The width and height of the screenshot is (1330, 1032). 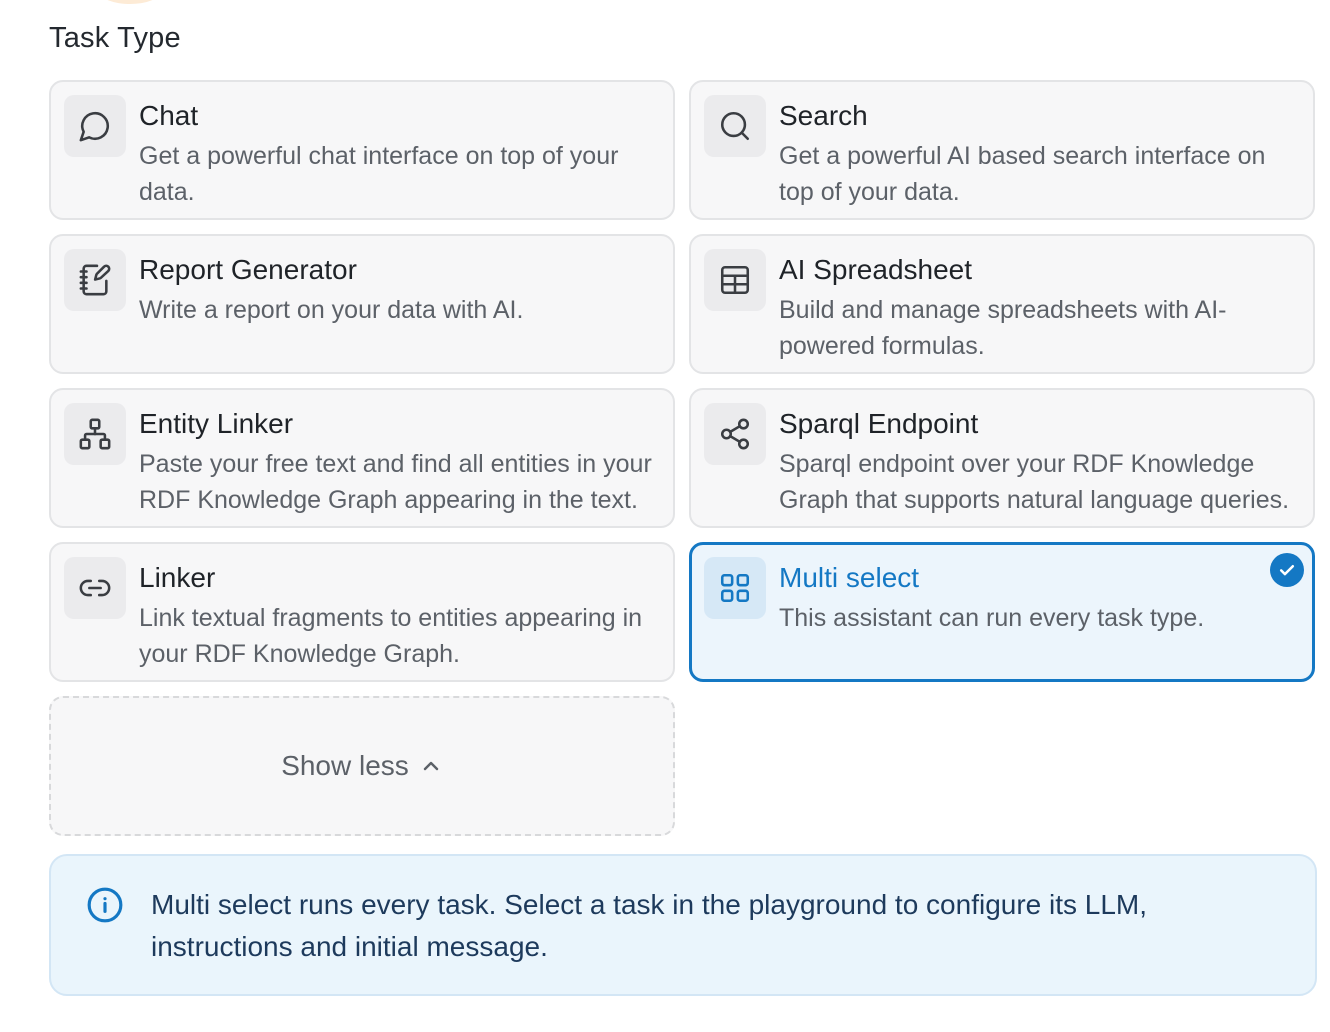 I want to click on search-icon, so click(x=735, y=126).